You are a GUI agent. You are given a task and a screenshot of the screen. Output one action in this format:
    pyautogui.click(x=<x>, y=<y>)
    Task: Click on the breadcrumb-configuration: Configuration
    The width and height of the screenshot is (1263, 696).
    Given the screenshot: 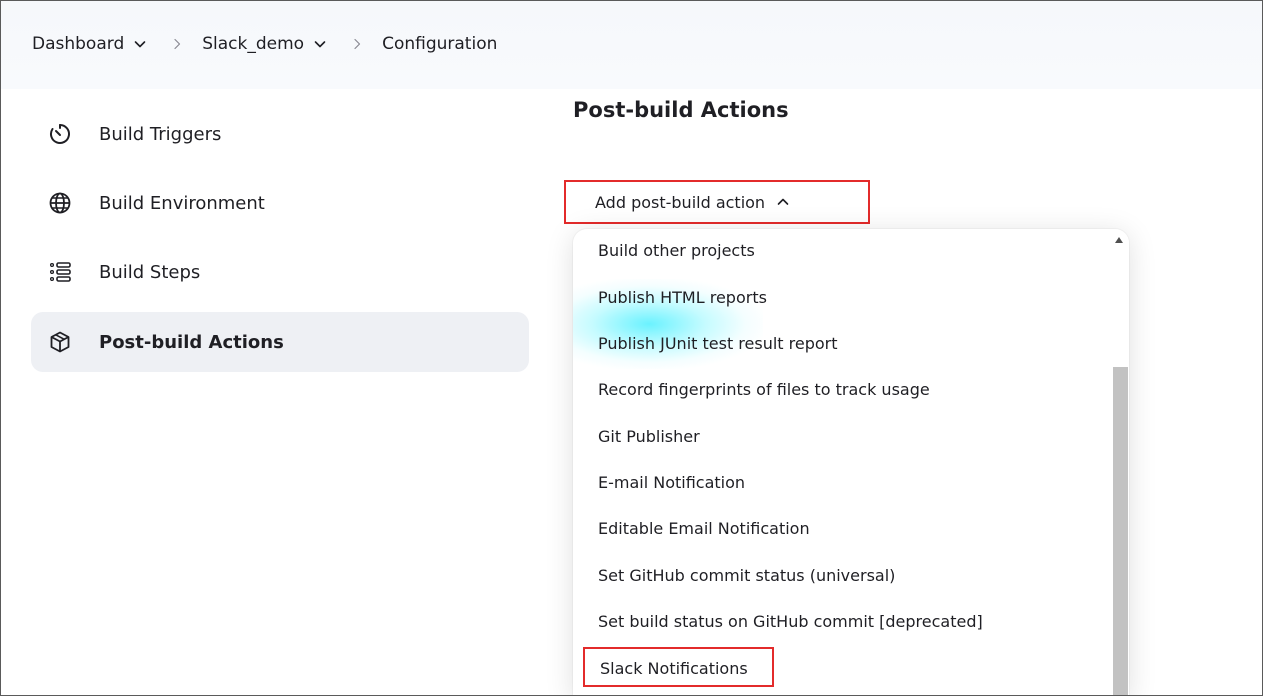 What is the action you would take?
    pyautogui.click(x=439, y=44)
    